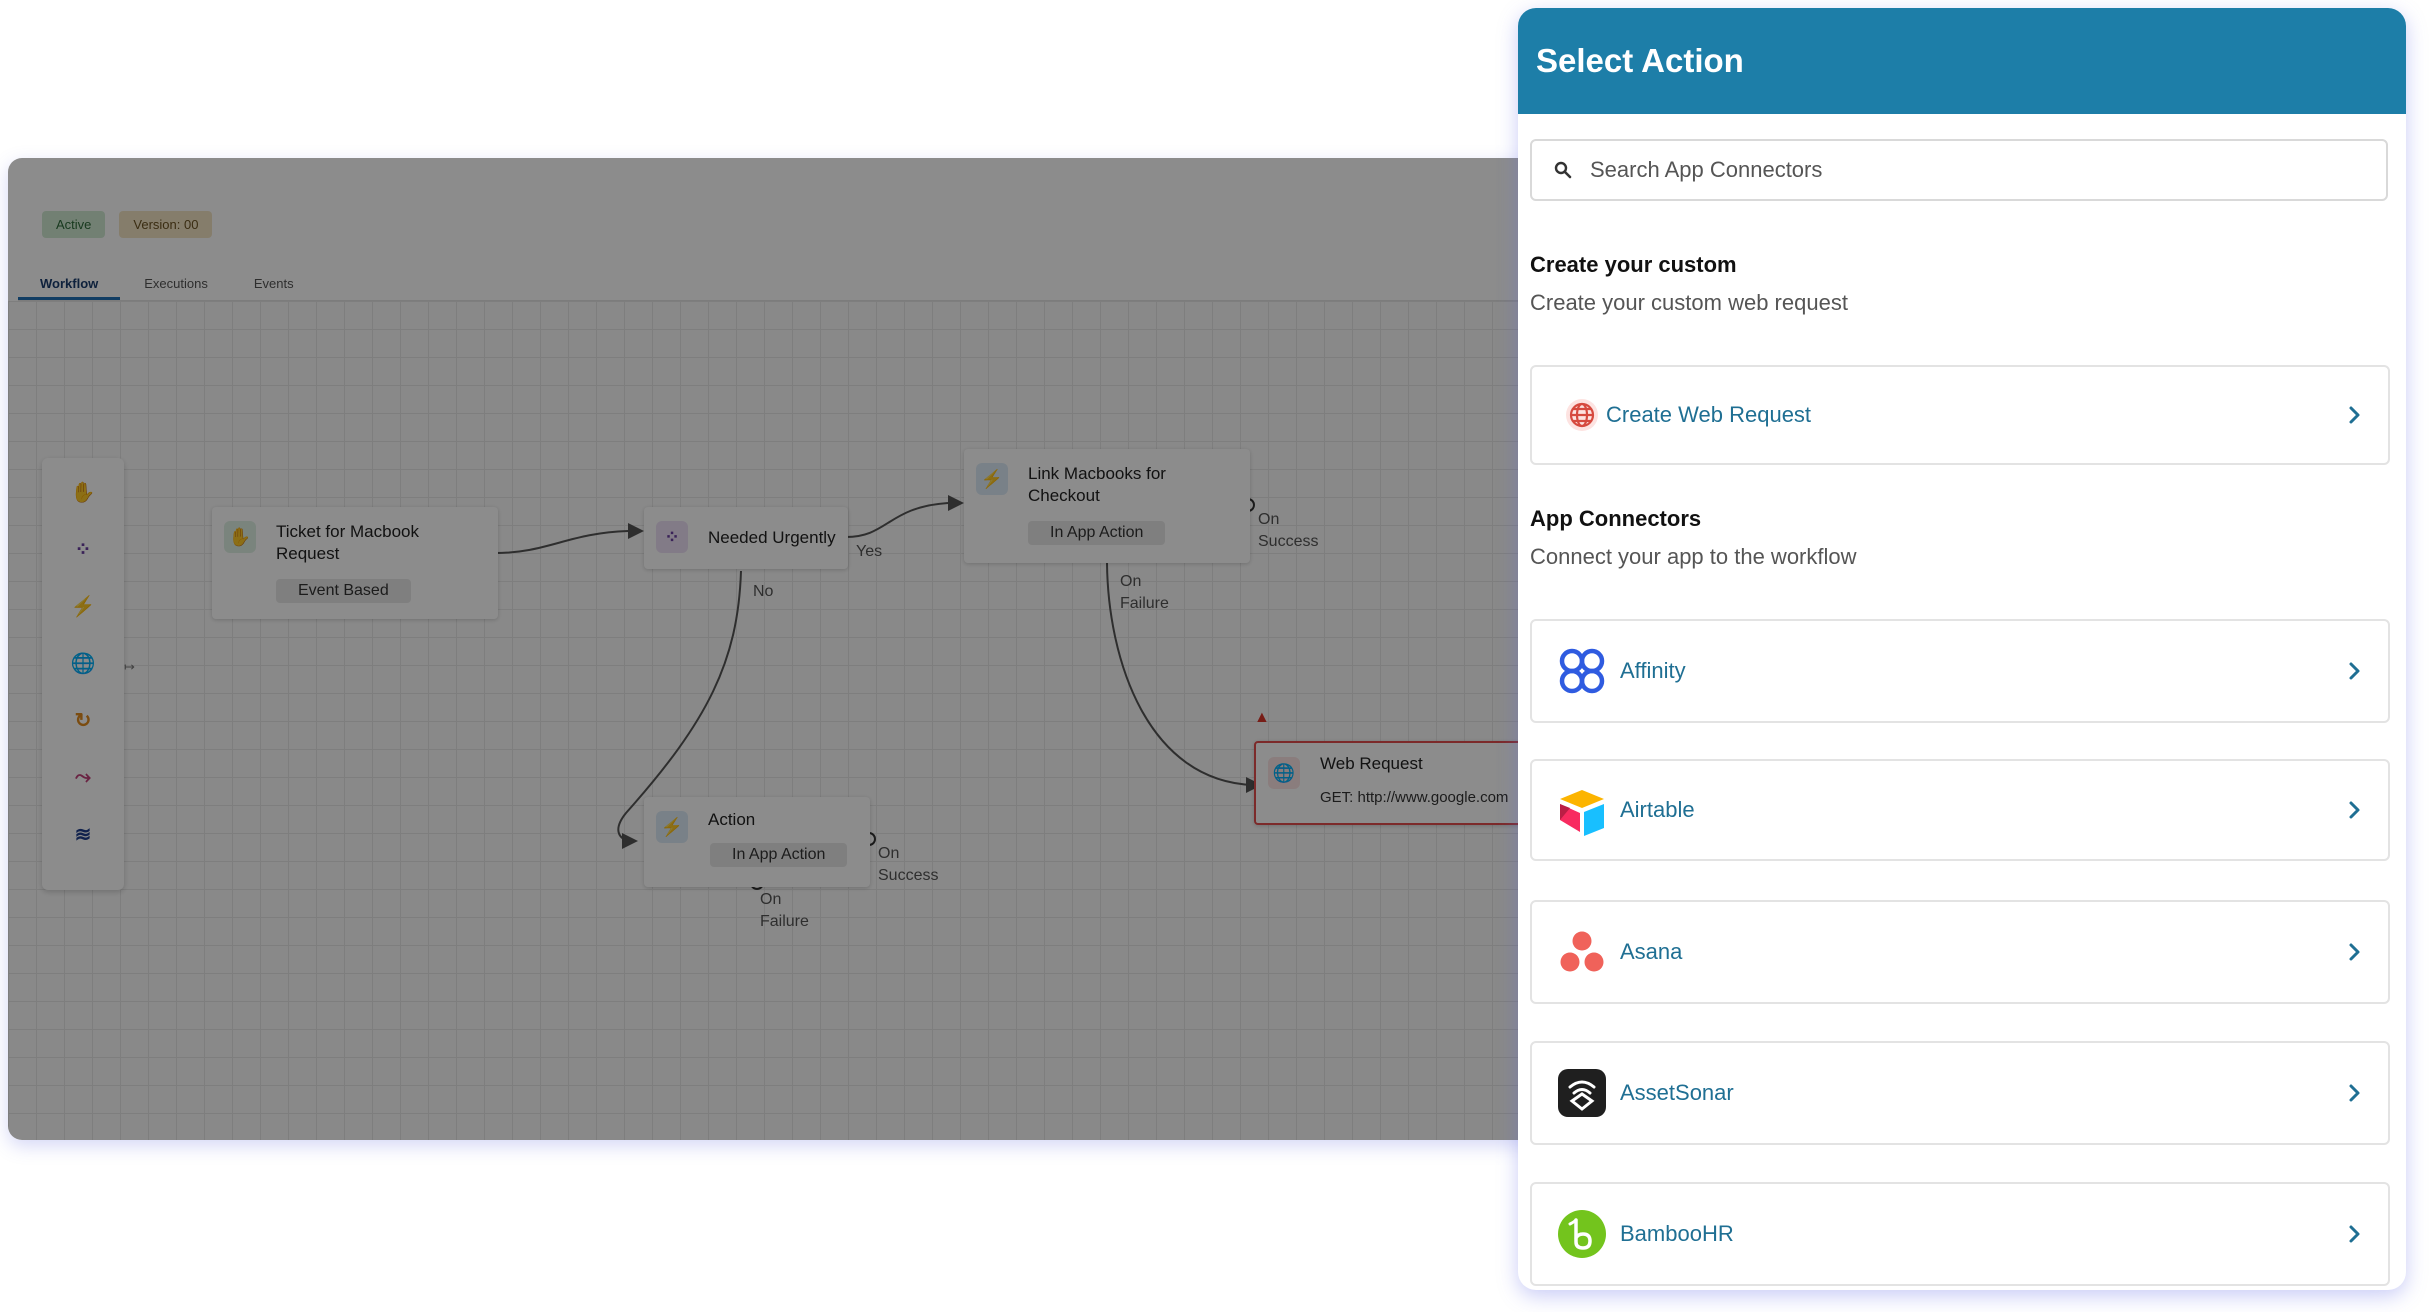 The height and width of the screenshot is (1312, 2432). Describe the element at coordinates (772, 537) in the screenshot. I see `node-title: Needed Urgently` at that location.